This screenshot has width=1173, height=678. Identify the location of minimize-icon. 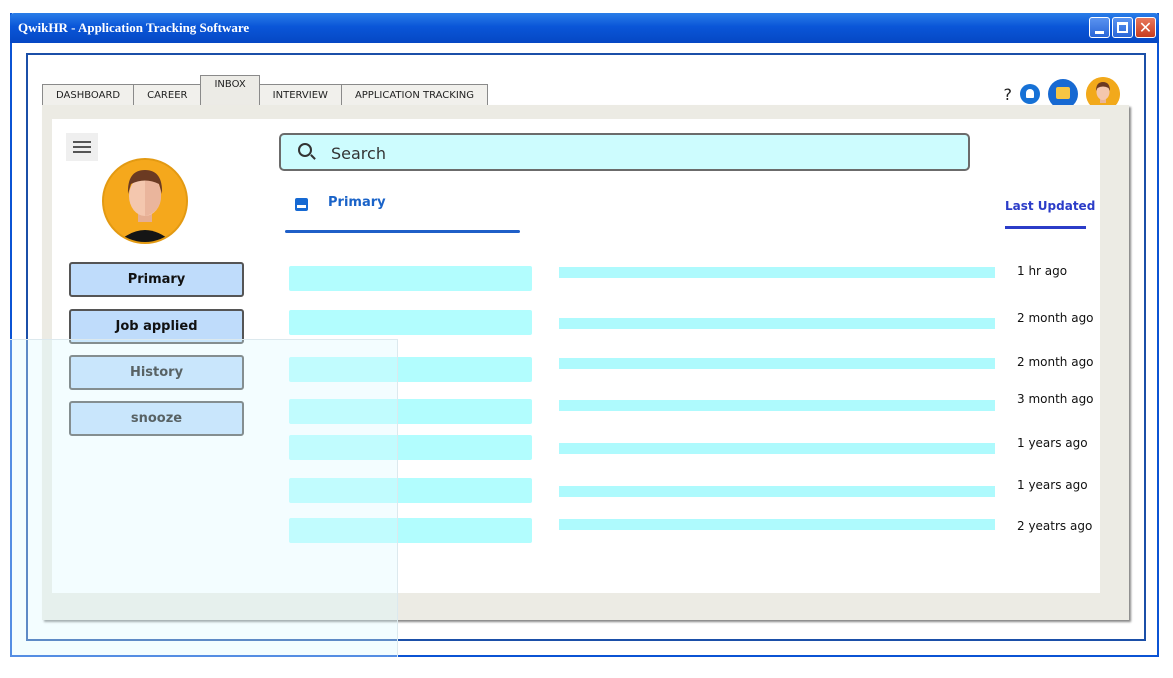
(1099, 27).